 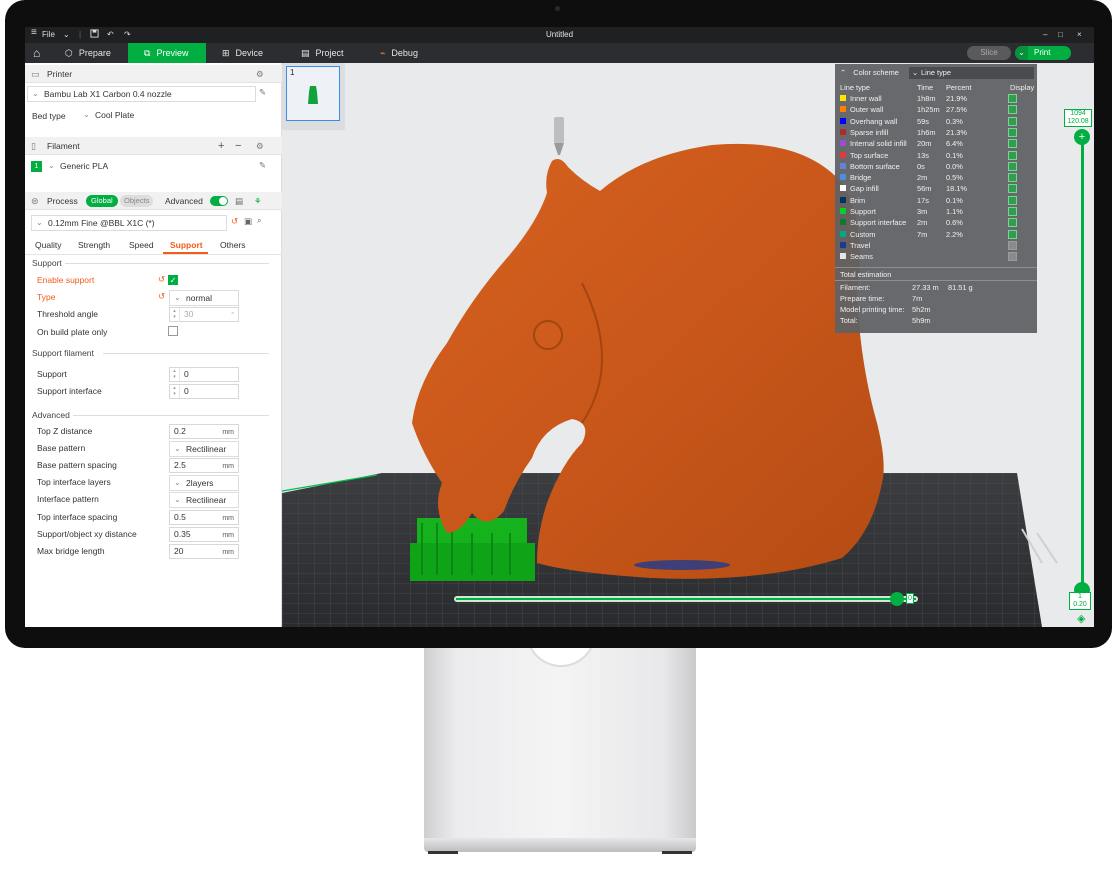 What do you see at coordinates (234, 221) in the screenshot?
I see `reset-preset-icon: ↺` at bounding box center [234, 221].